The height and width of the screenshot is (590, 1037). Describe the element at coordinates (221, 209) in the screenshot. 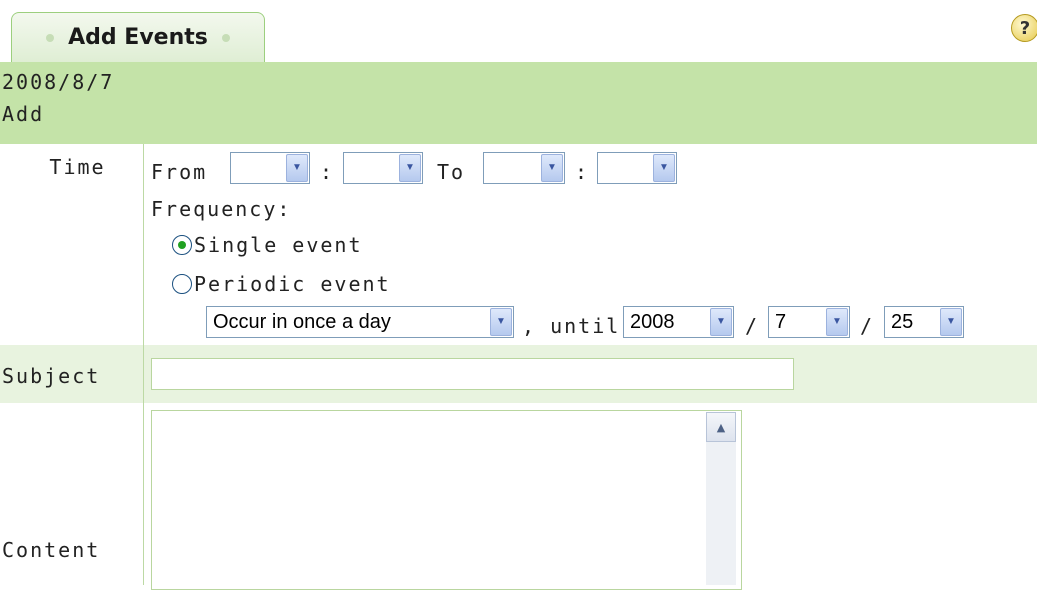

I see `frequency-label: Frequency:` at that location.